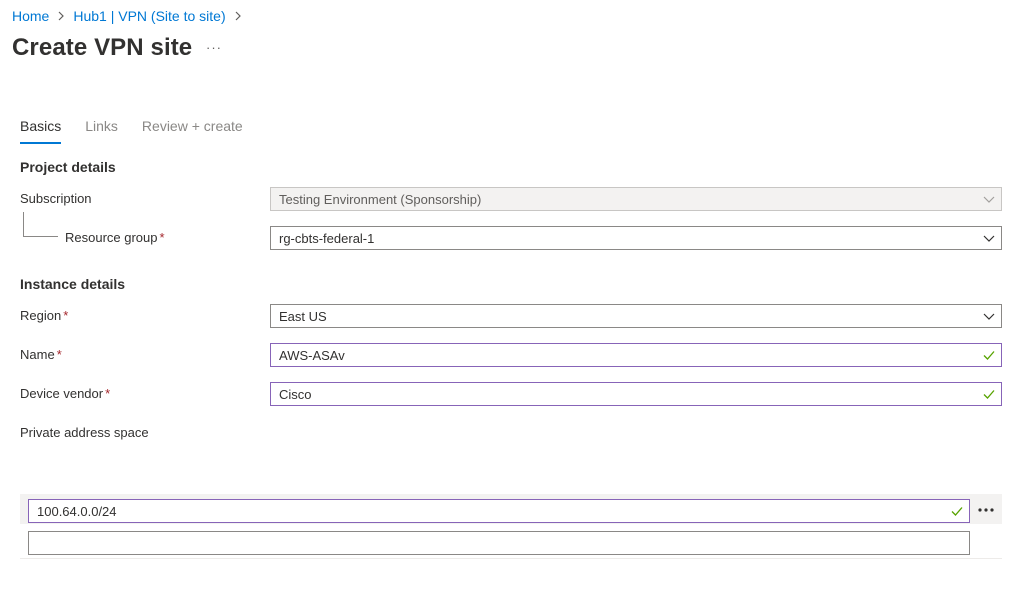 The image size is (1032, 610). What do you see at coordinates (68, 167) in the screenshot?
I see `project-details-heading: Project details` at bounding box center [68, 167].